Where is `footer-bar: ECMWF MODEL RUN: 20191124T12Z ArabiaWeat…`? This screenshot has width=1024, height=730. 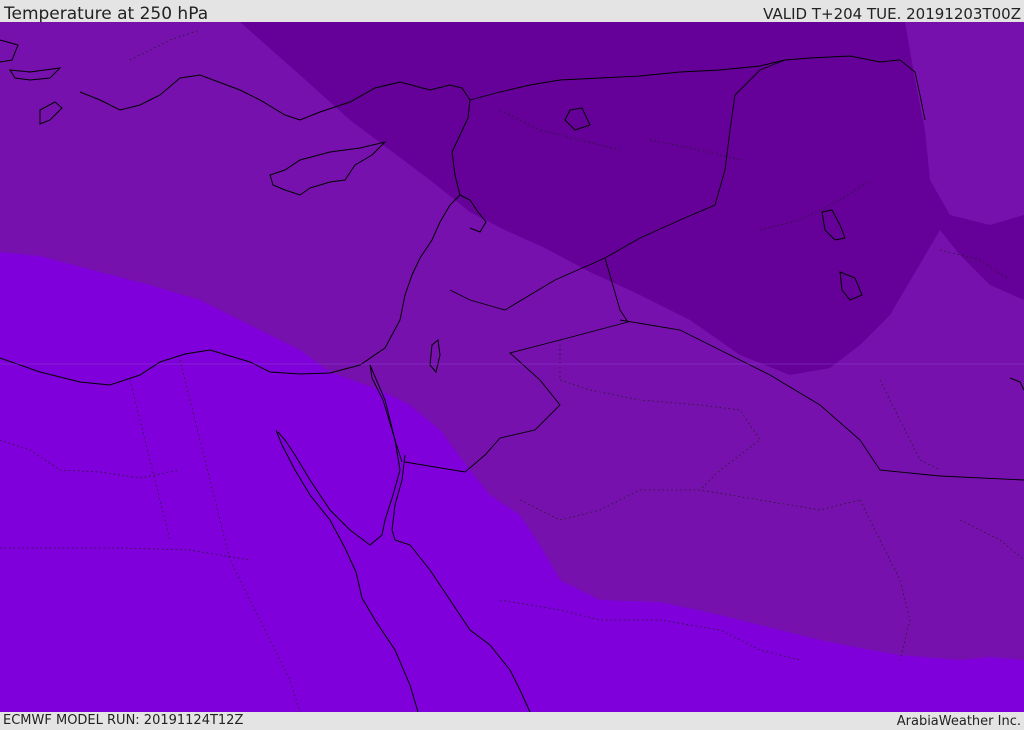 footer-bar: ECMWF MODEL RUN: 20191124T12Z ArabiaWeat… is located at coordinates (512, 720).